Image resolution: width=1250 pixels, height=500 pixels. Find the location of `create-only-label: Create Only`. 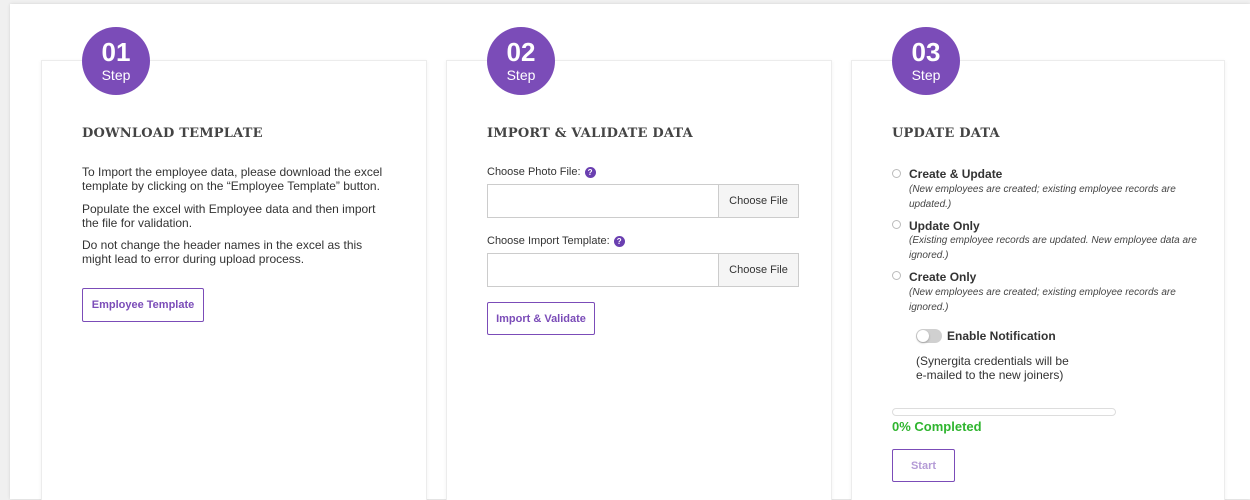

create-only-label: Create Only is located at coordinates (942, 277).